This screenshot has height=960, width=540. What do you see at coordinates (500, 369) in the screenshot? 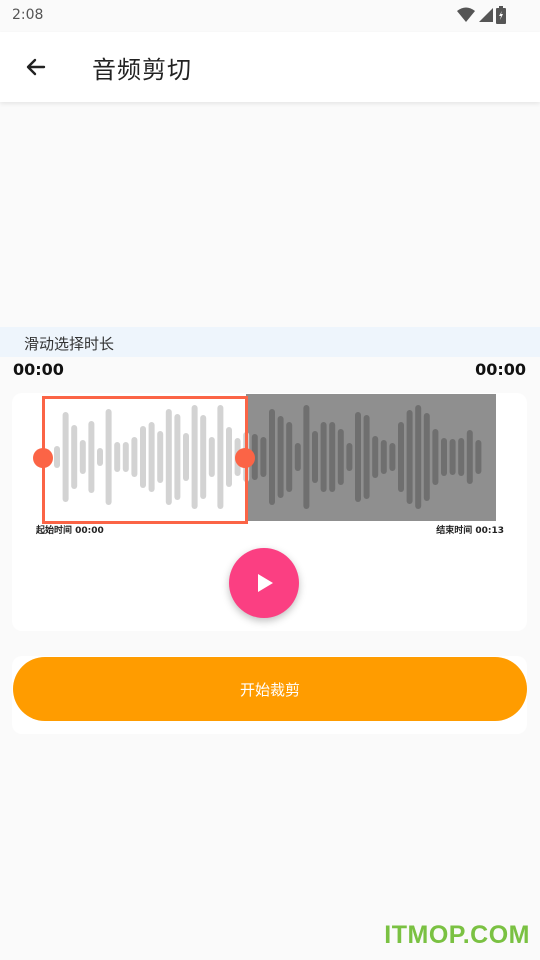
I see `timeline-end-time: 00:00` at bounding box center [500, 369].